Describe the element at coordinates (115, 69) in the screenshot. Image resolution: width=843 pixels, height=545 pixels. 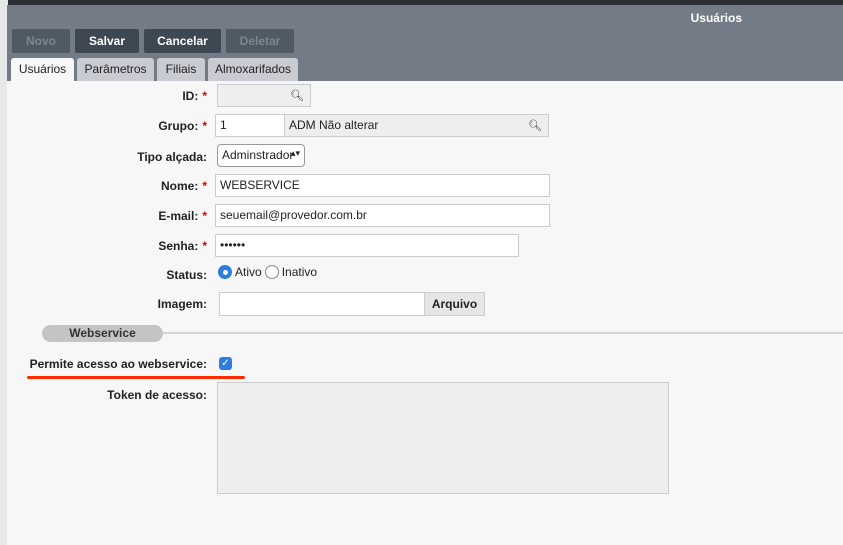
I see `tab-parametros: Parâmetros` at that location.